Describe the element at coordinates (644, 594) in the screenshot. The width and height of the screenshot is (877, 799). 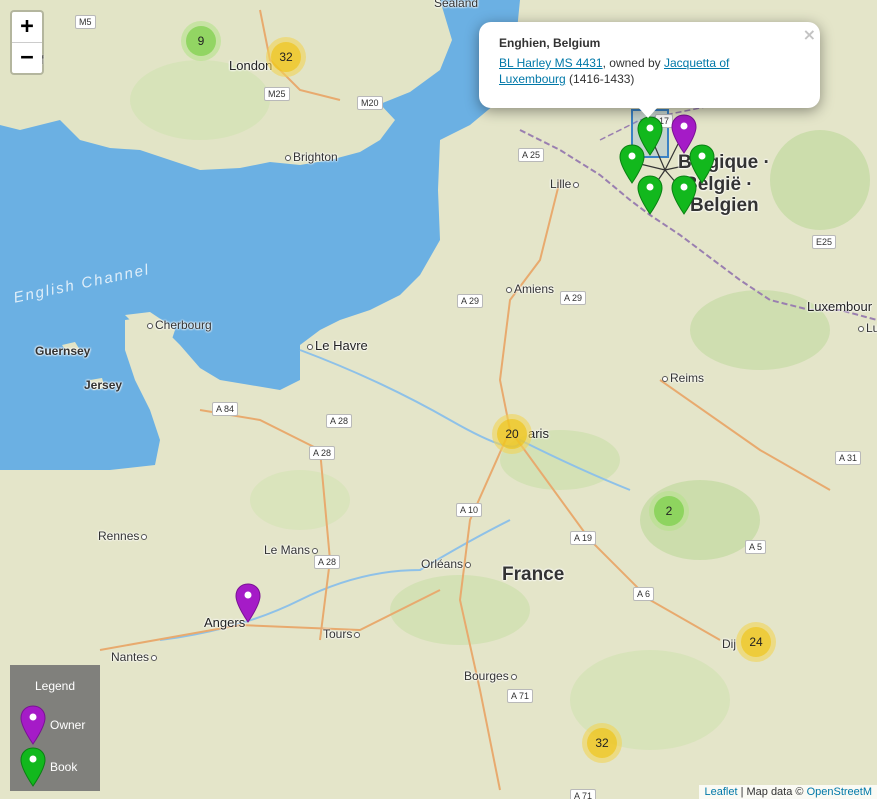
I see `road-shield: A 6` at that location.